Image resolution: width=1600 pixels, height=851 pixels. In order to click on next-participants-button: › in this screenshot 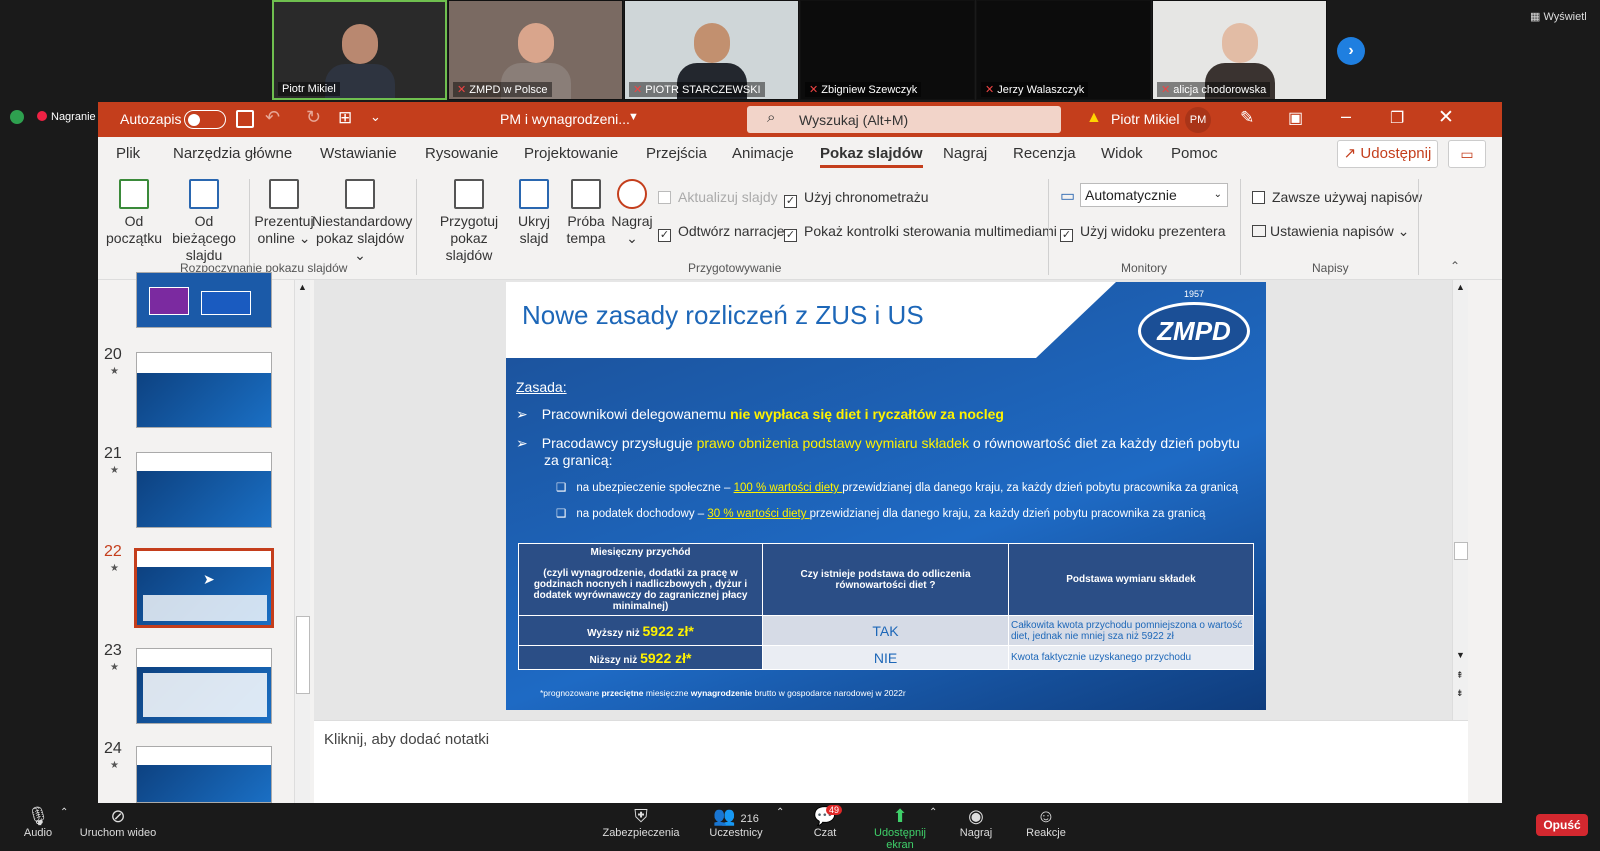, I will do `click(1351, 51)`.